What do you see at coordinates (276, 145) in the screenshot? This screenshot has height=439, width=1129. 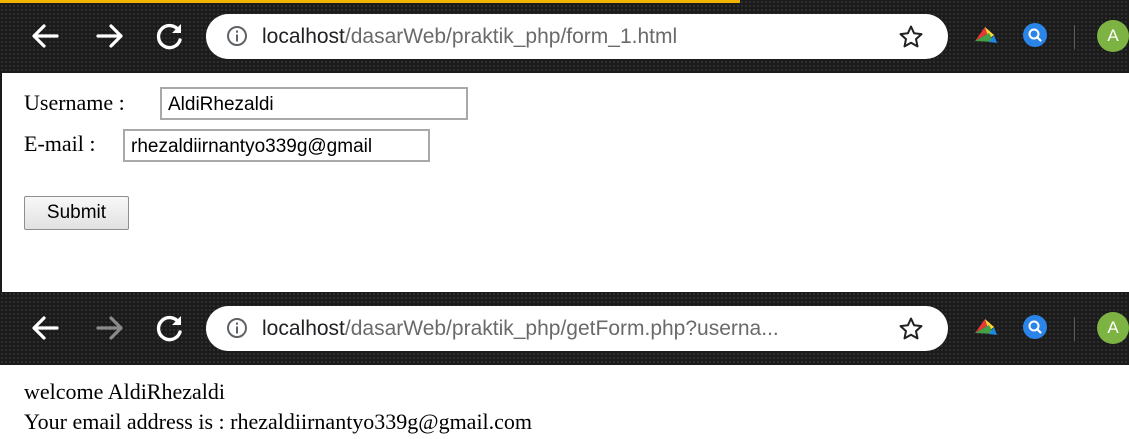 I see `email-input: rhezaldiirnantyo339g@gmail` at bounding box center [276, 145].